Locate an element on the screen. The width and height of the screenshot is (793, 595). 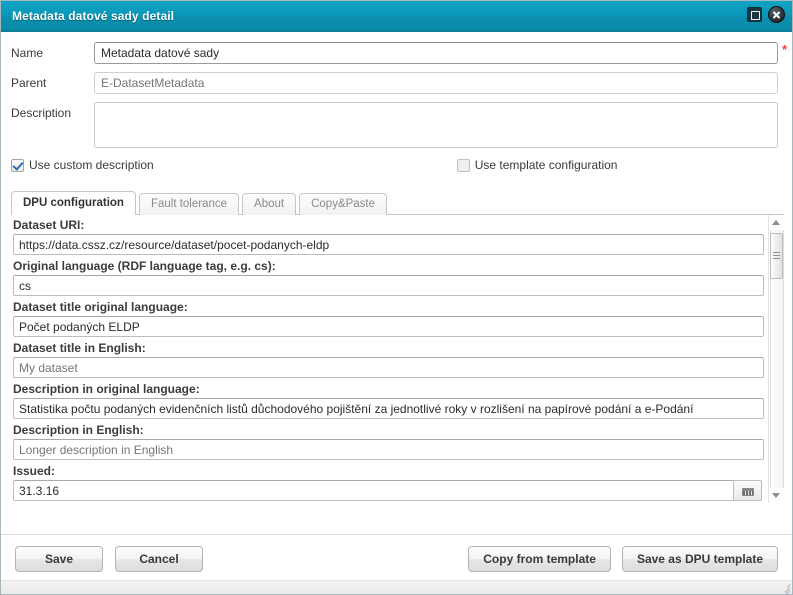
tab-about: About is located at coordinates (269, 204).